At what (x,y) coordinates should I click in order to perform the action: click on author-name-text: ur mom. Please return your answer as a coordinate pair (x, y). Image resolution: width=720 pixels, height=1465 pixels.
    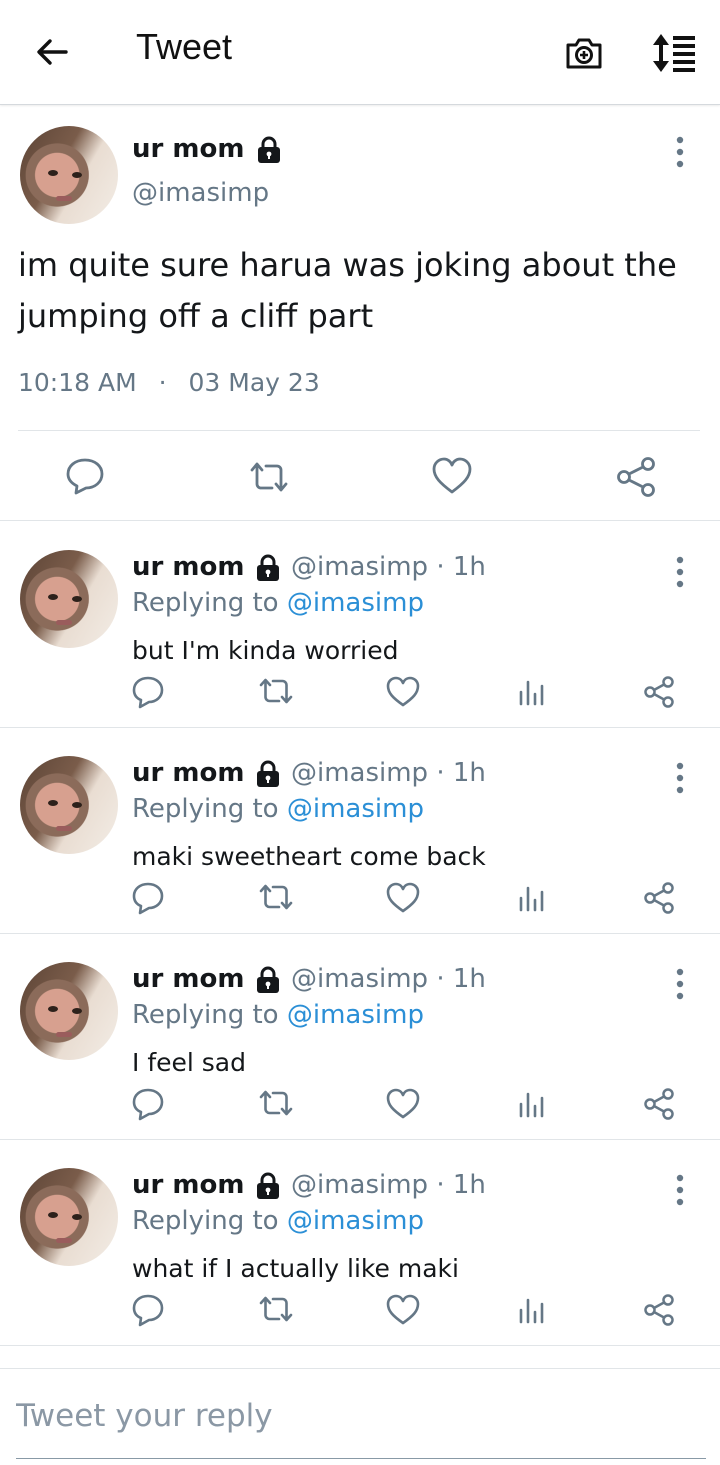
    Looking at the image, I should click on (188, 149).